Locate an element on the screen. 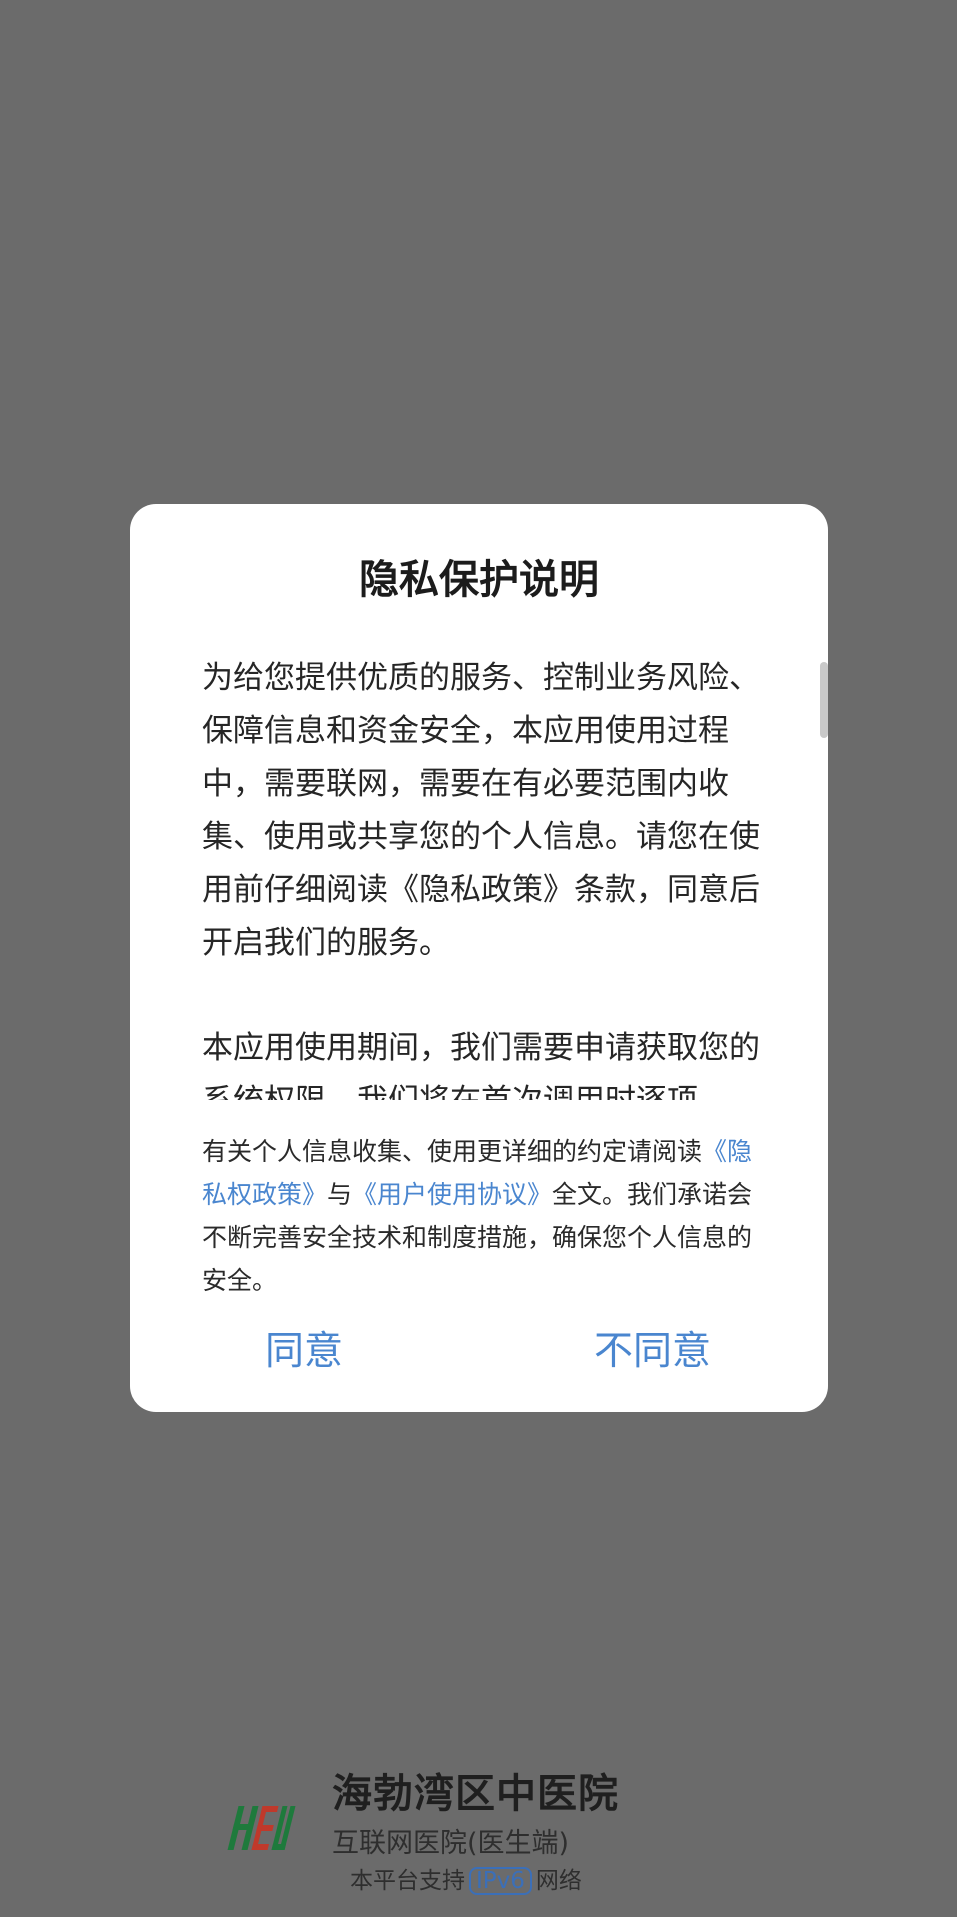  dialog-title: 隐私保护说明 is located at coordinates (479, 580).